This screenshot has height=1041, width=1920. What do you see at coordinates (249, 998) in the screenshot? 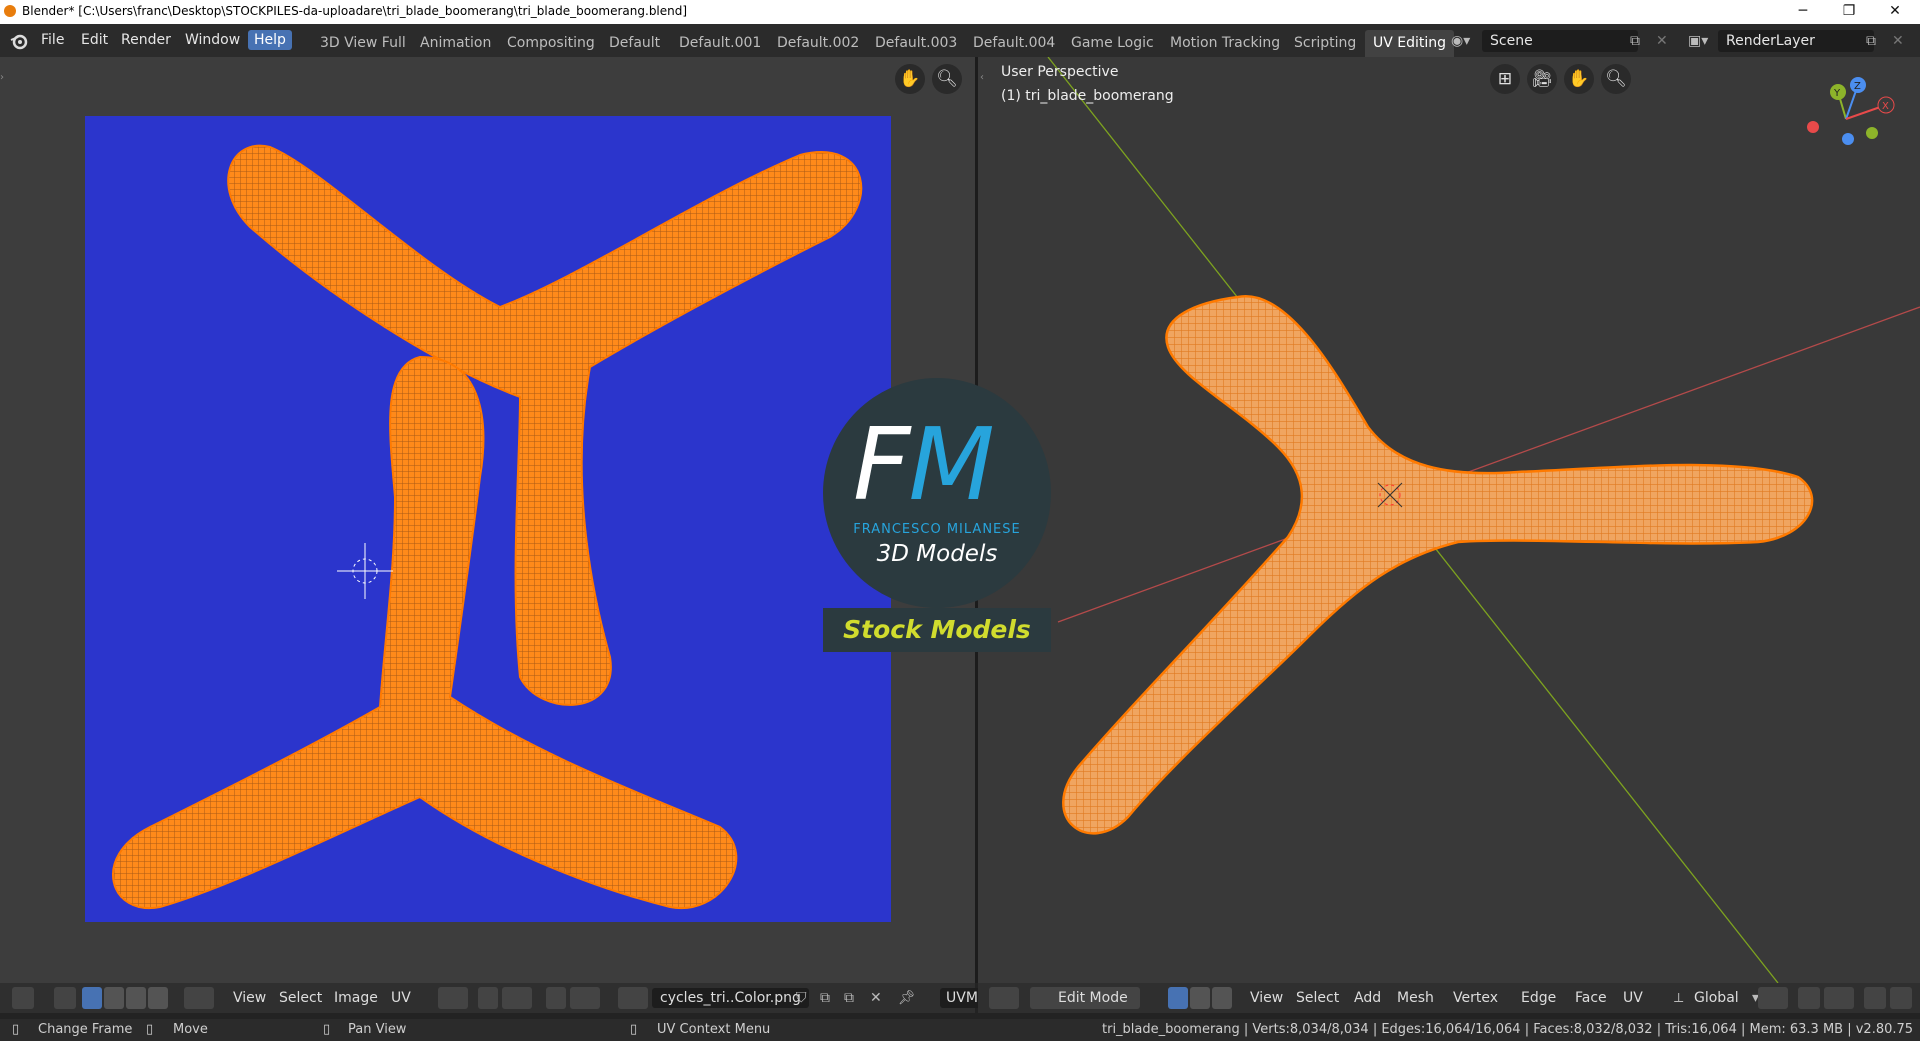
I see `uv-menu-view: View` at bounding box center [249, 998].